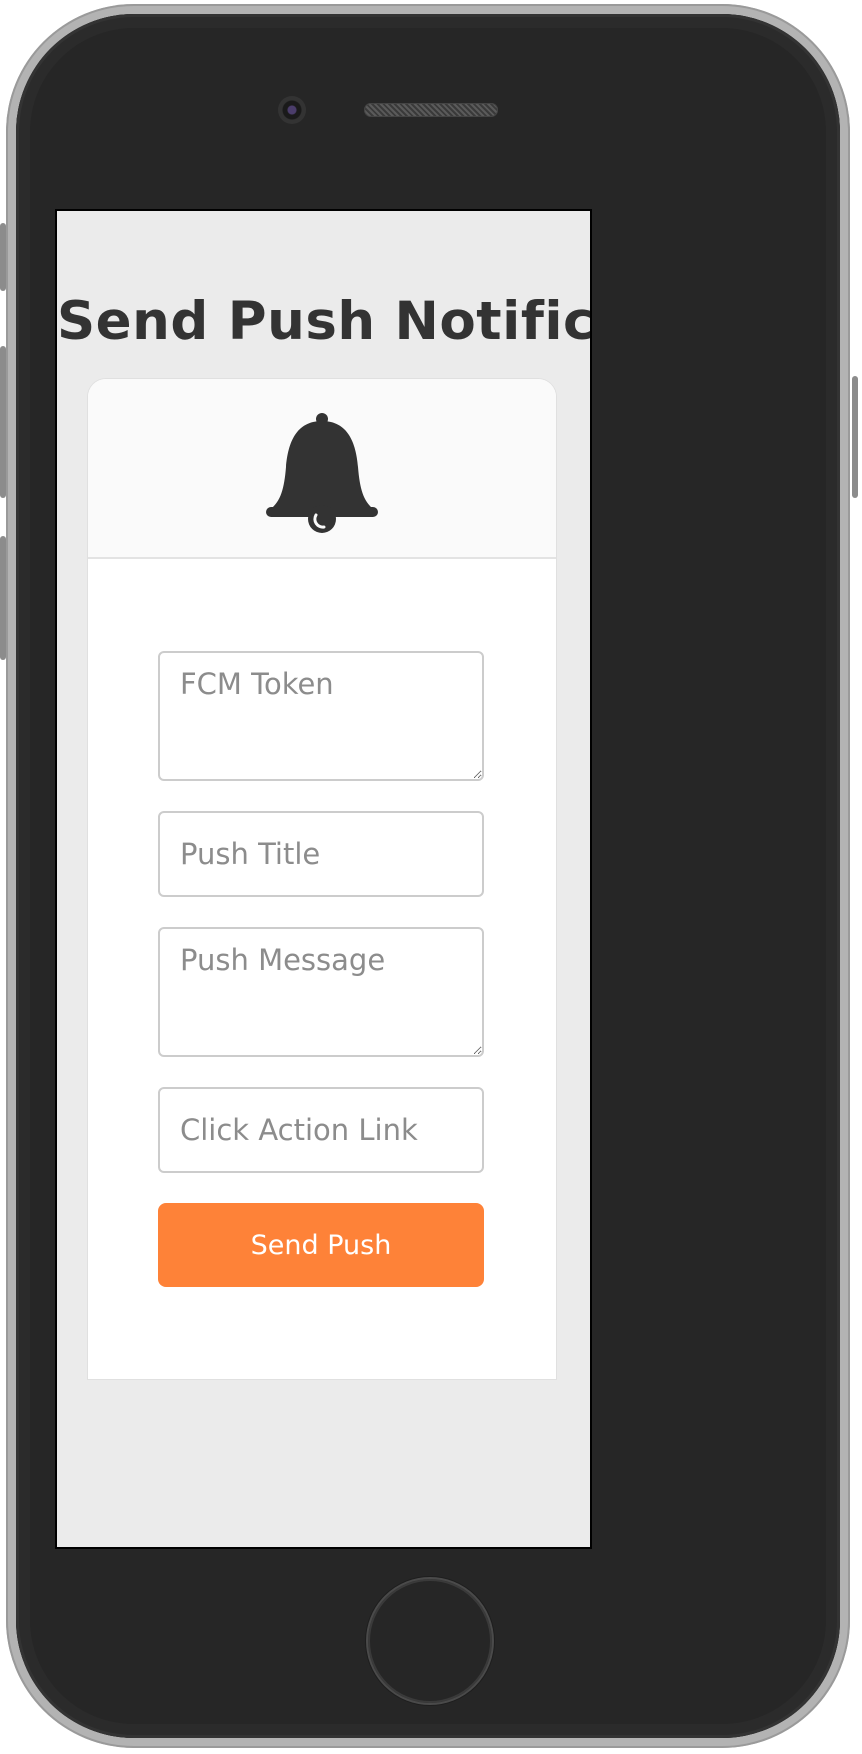  What do you see at coordinates (321, 1245) in the screenshot?
I see `send-push-button: Send Push` at bounding box center [321, 1245].